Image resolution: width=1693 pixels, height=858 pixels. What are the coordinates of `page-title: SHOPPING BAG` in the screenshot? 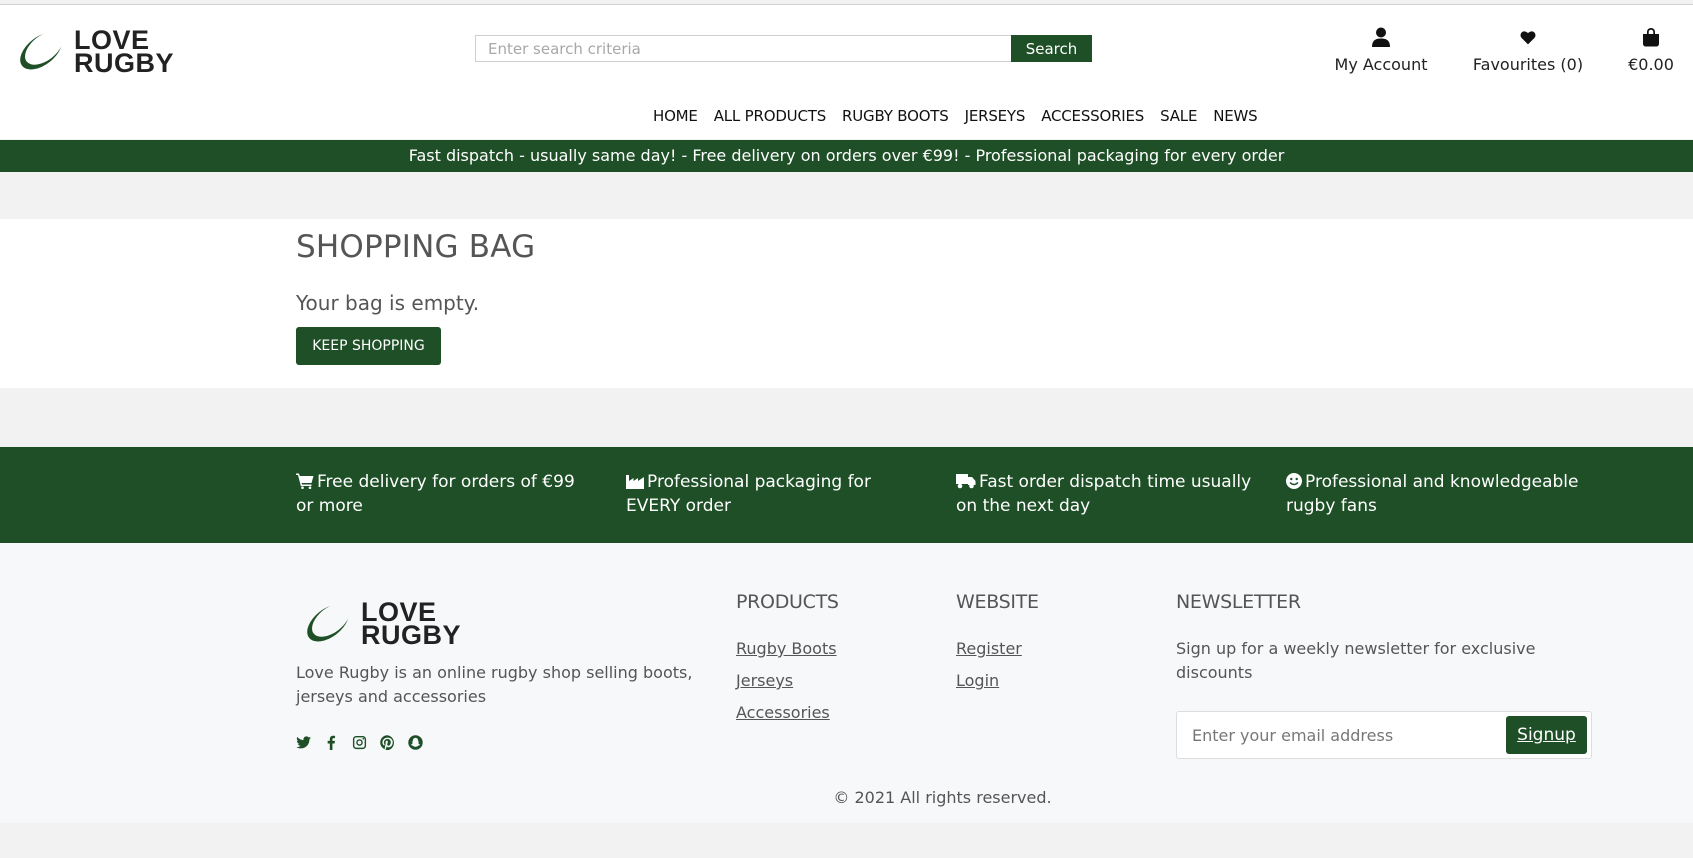 It's located at (416, 247).